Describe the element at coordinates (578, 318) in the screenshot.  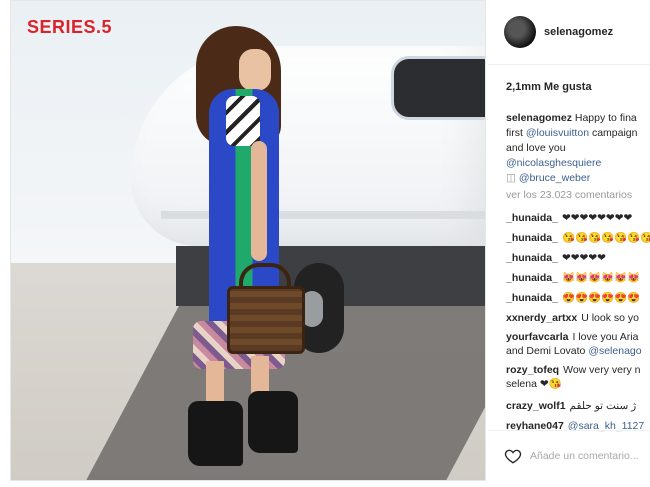
I see `comment: xxnerdy_artxx U look so yo` at that location.